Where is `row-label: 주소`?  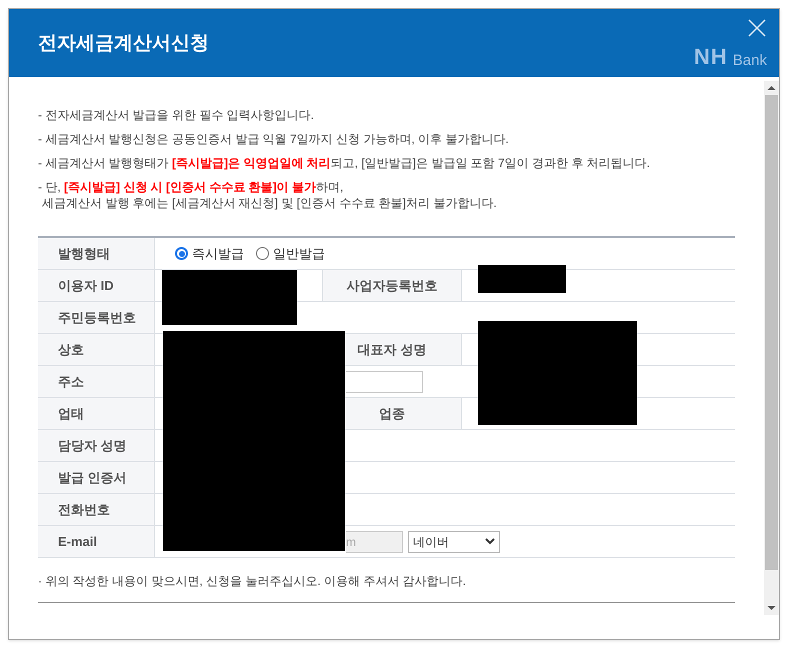 row-label: 주소 is located at coordinates (96, 381).